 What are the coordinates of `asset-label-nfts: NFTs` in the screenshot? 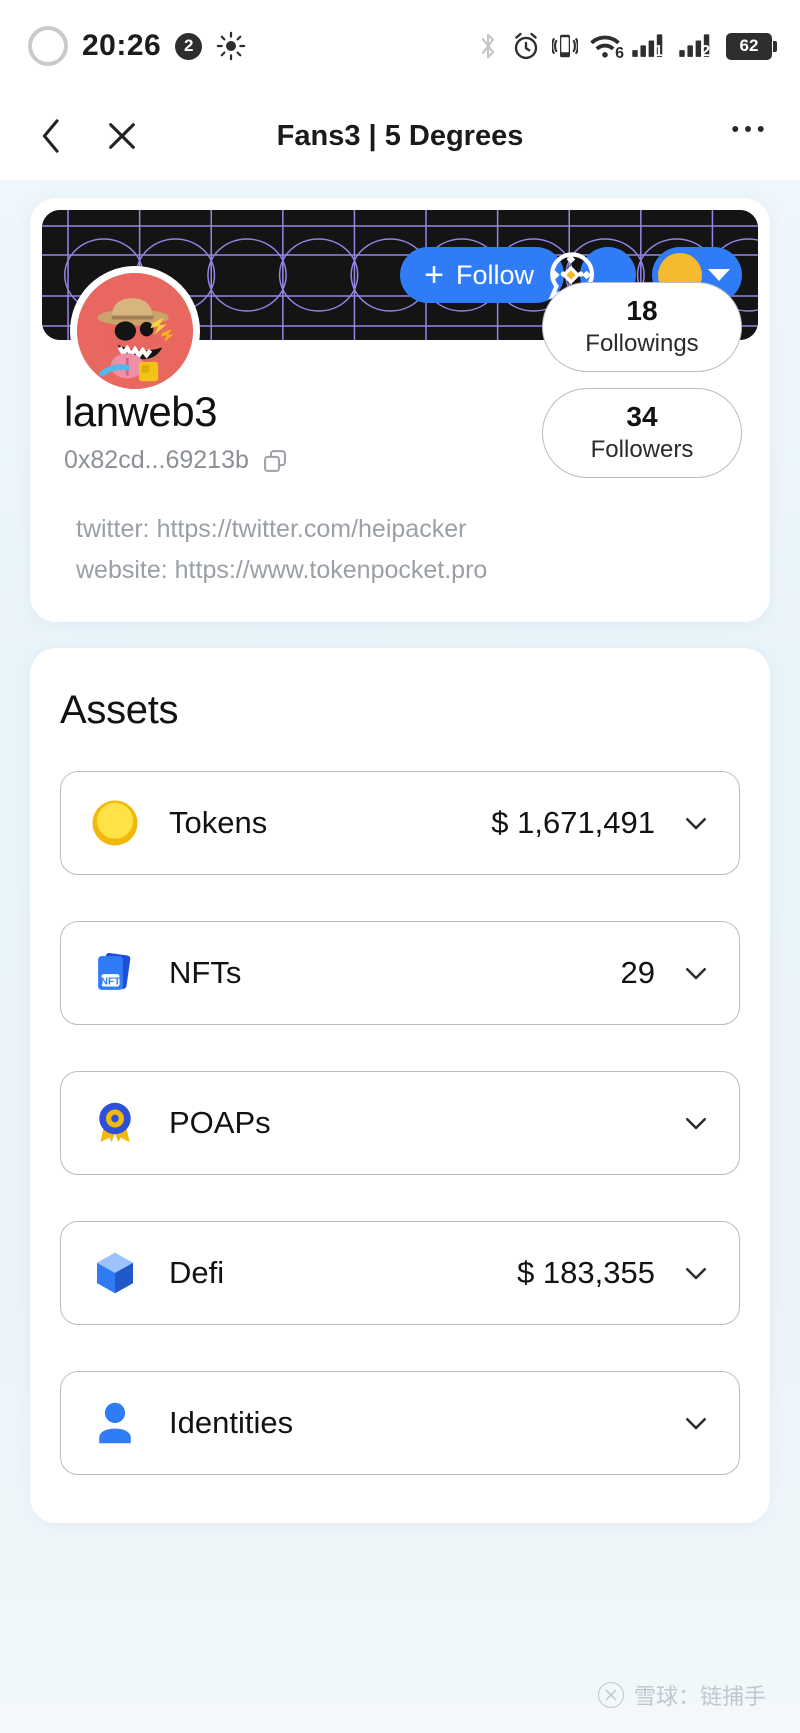 It's located at (205, 972).